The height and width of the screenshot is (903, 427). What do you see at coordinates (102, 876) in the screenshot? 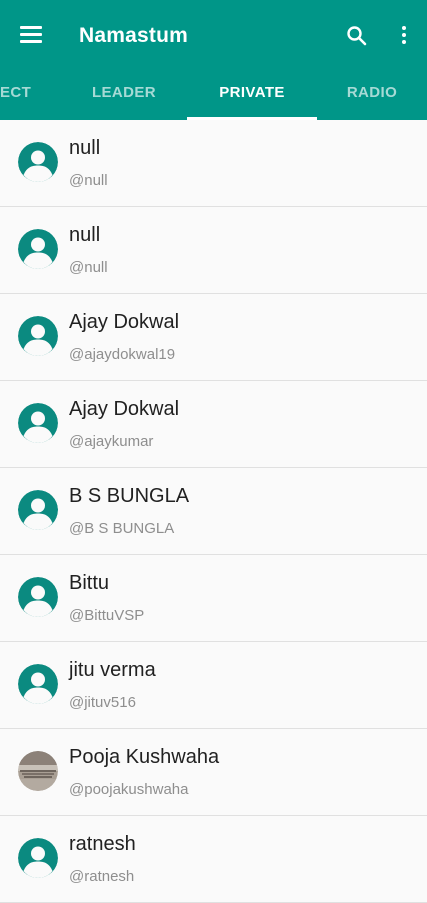
I see `contact-handle: @ratnesh` at bounding box center [102, 876].